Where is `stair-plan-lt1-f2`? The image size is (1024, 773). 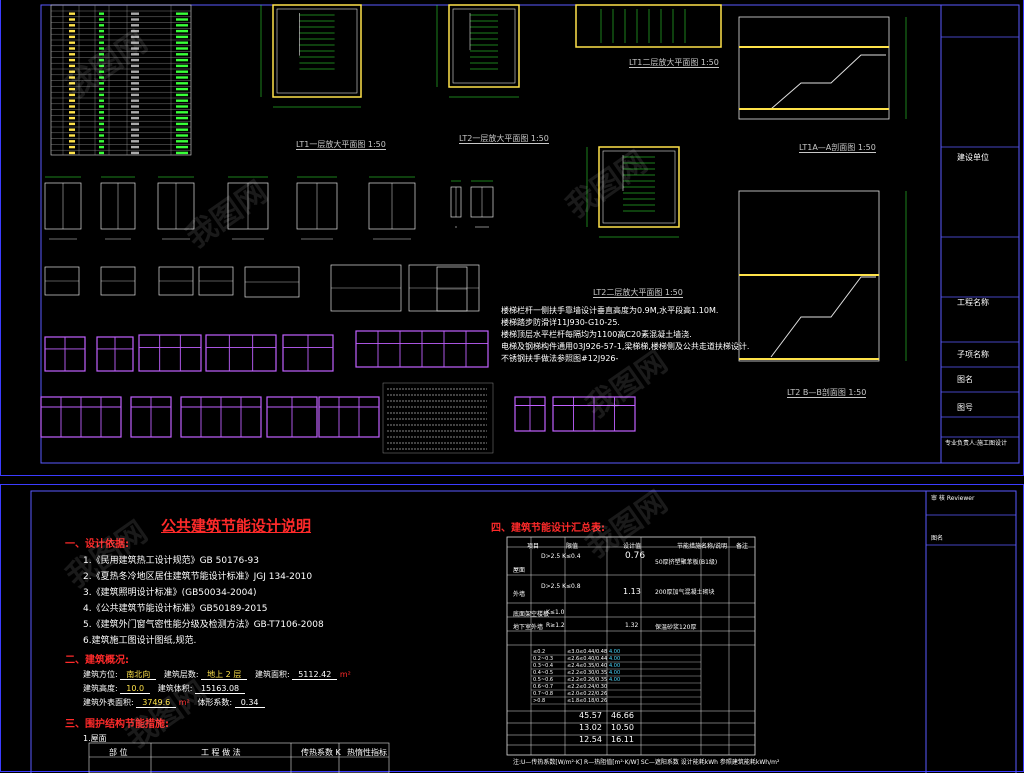
stair-plan-lt1-f2 is located at coordinates (648, 26).